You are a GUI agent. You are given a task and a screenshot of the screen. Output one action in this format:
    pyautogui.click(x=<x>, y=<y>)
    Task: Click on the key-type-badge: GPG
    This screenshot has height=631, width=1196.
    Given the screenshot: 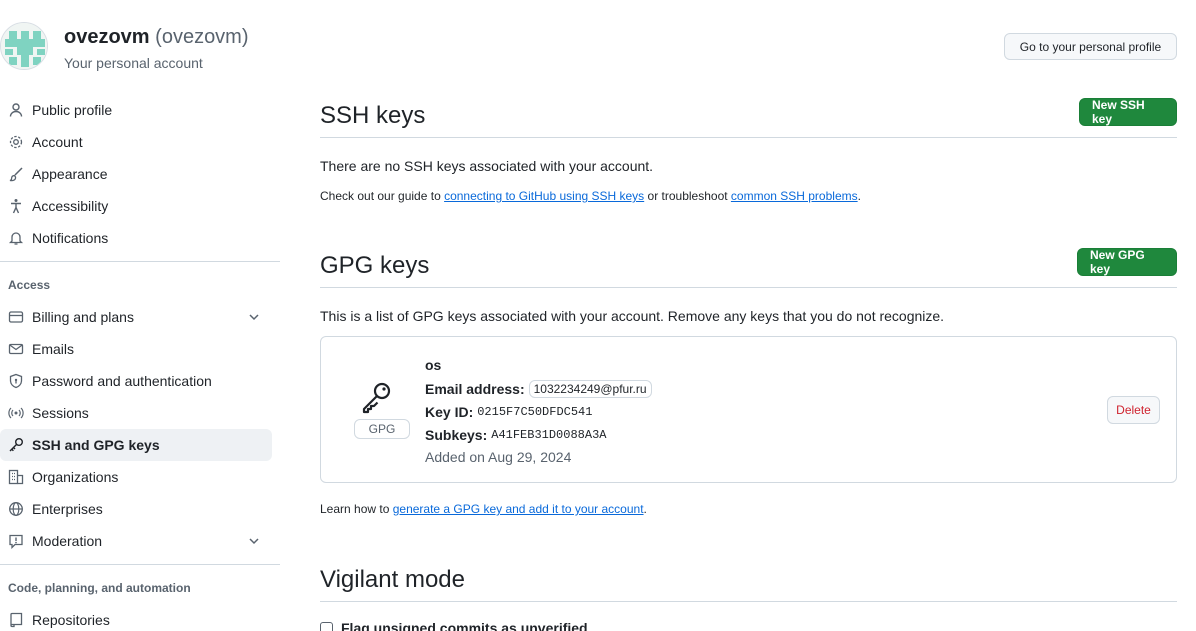 What is the action you would take?
    pyautogui.click(x=382, y=429)
    